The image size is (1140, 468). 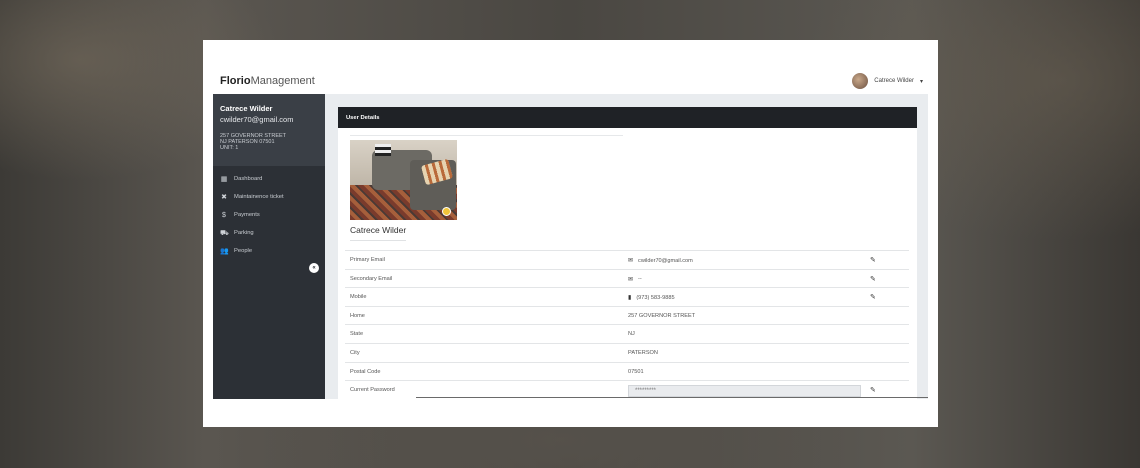 I want to click on sidebar-item-people: 👥 People, so click(x=269, y=251).